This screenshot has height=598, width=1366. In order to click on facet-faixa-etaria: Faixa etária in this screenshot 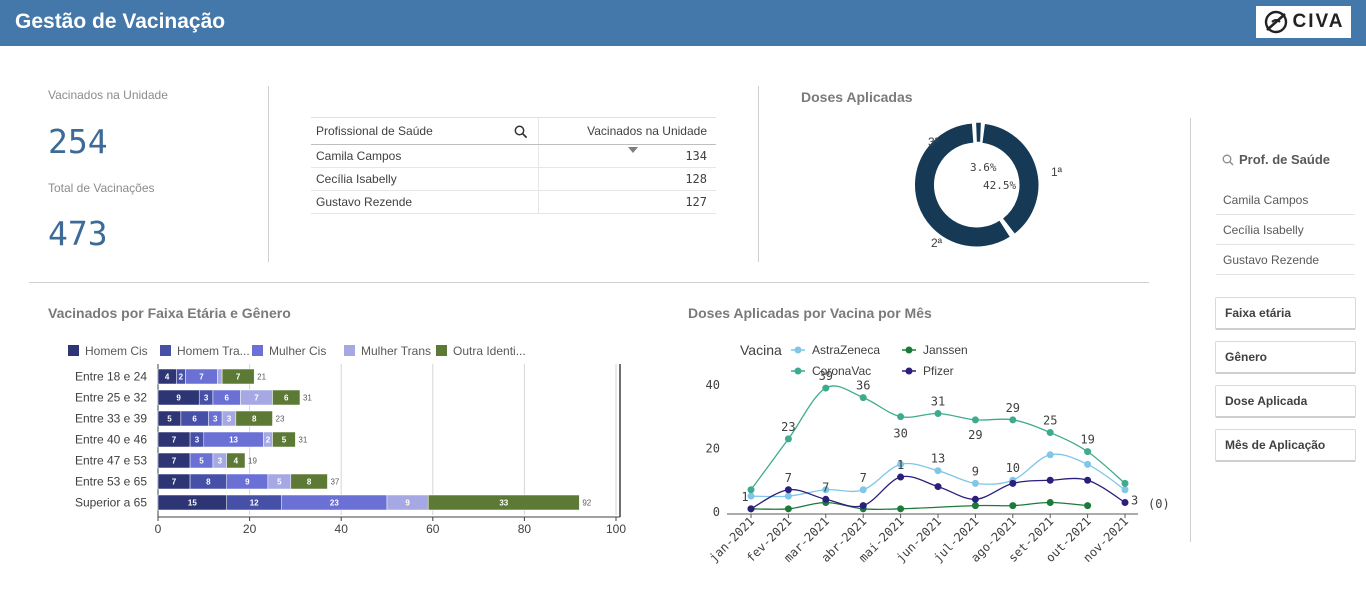, I will do `click(1285, 313)`.